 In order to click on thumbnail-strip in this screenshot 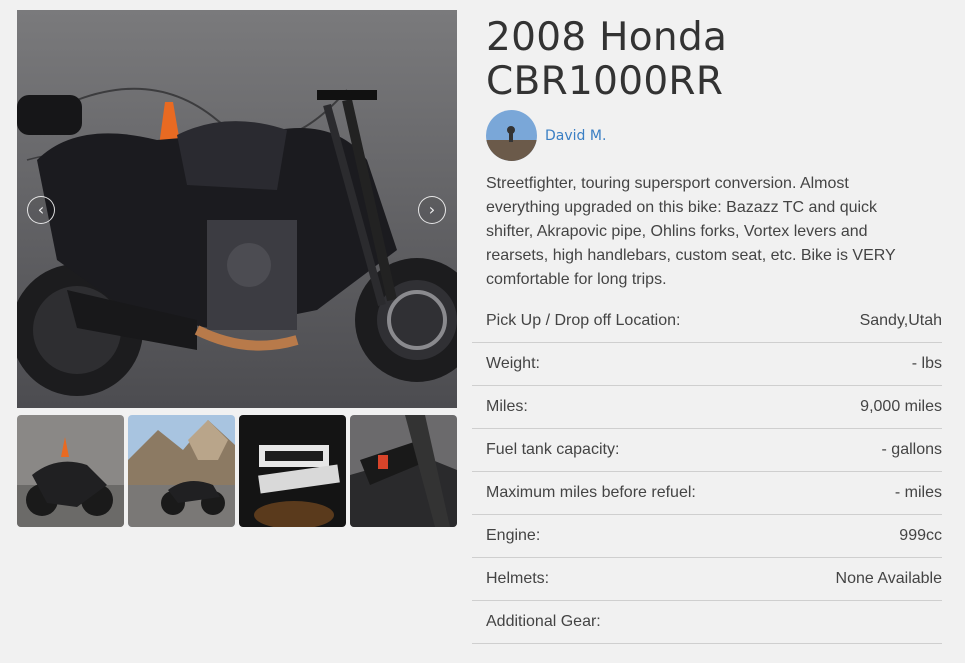, I will do `click(237, 471)`.